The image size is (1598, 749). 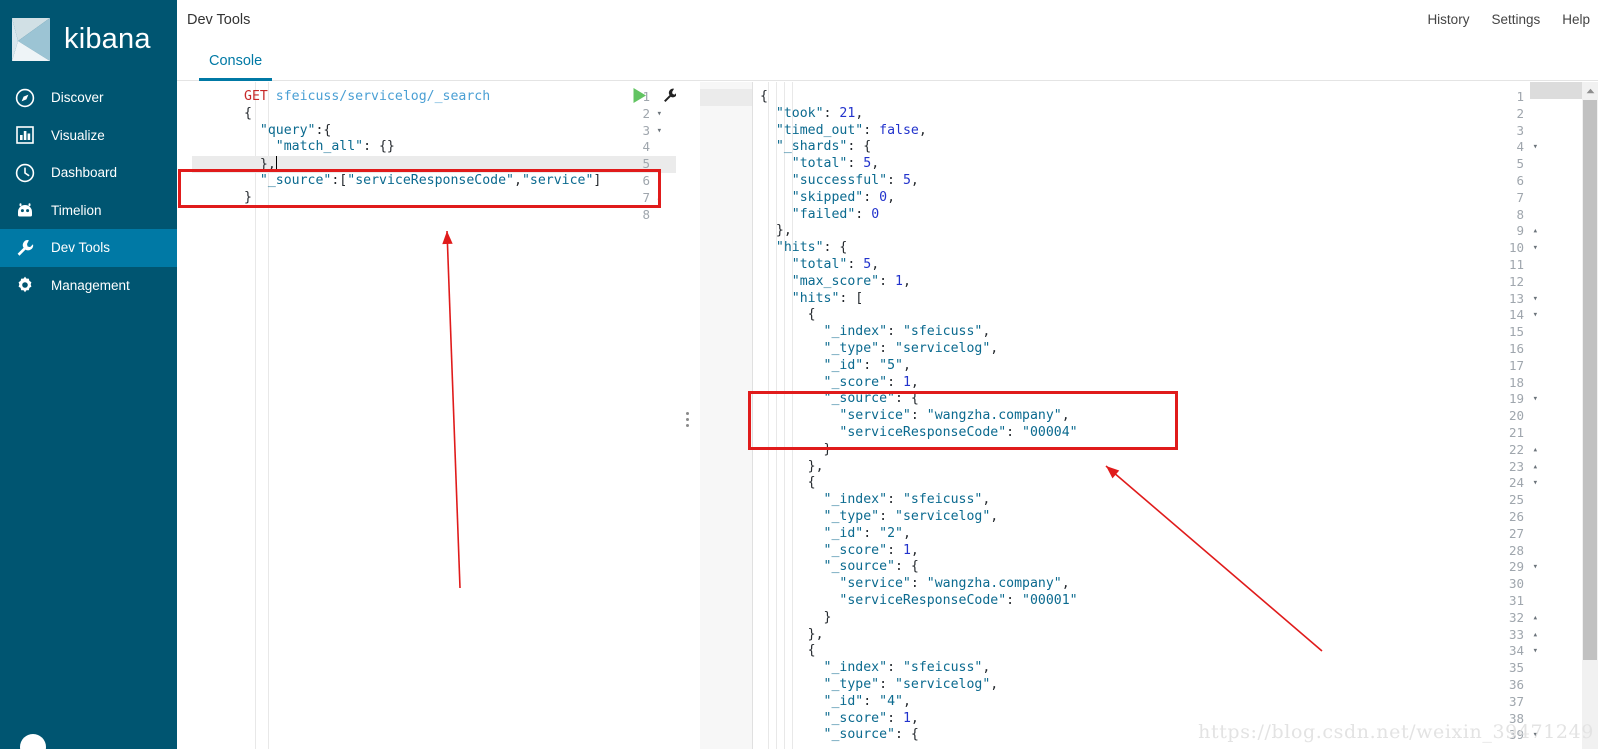 What do you see at coordinates (1516, 500) in the screenshot?
I see `line-number: 25` at bounding box center [1516, 500].